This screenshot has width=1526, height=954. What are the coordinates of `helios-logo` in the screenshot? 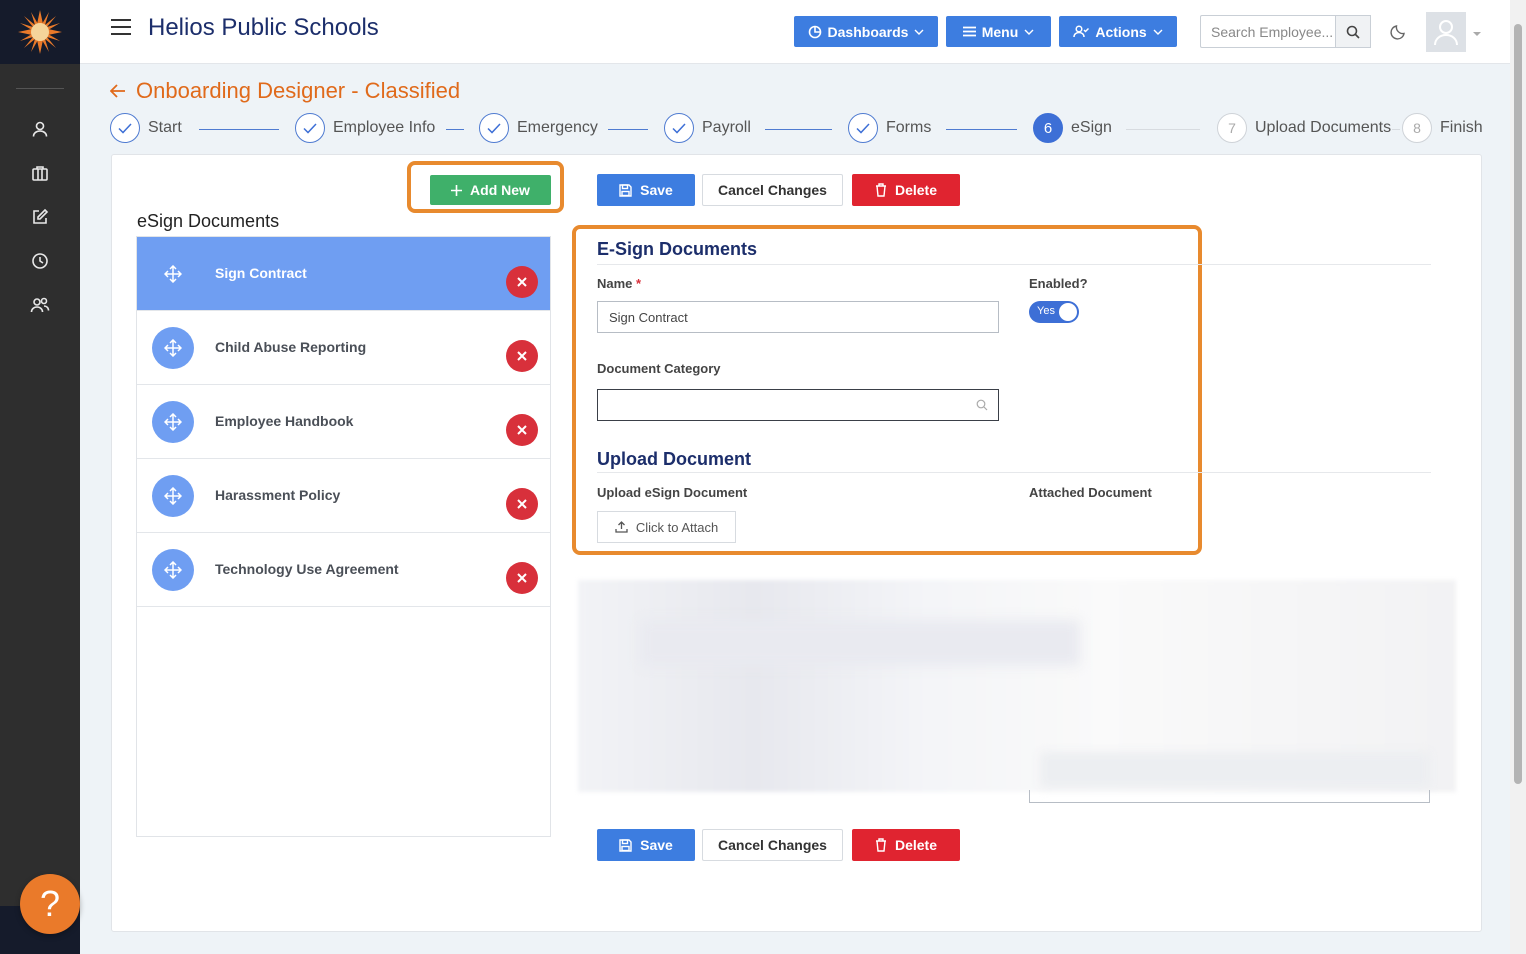 It's located at (40, 32).